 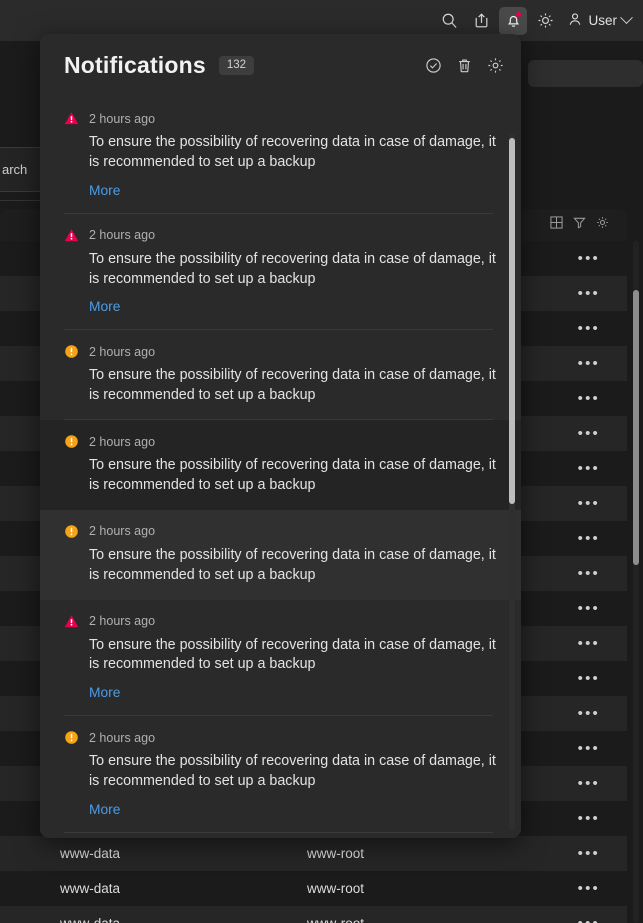 What do you see at coordinates (278, 833) in the screenshot?
I see `notification-divider` at bounding box center [278, 833].